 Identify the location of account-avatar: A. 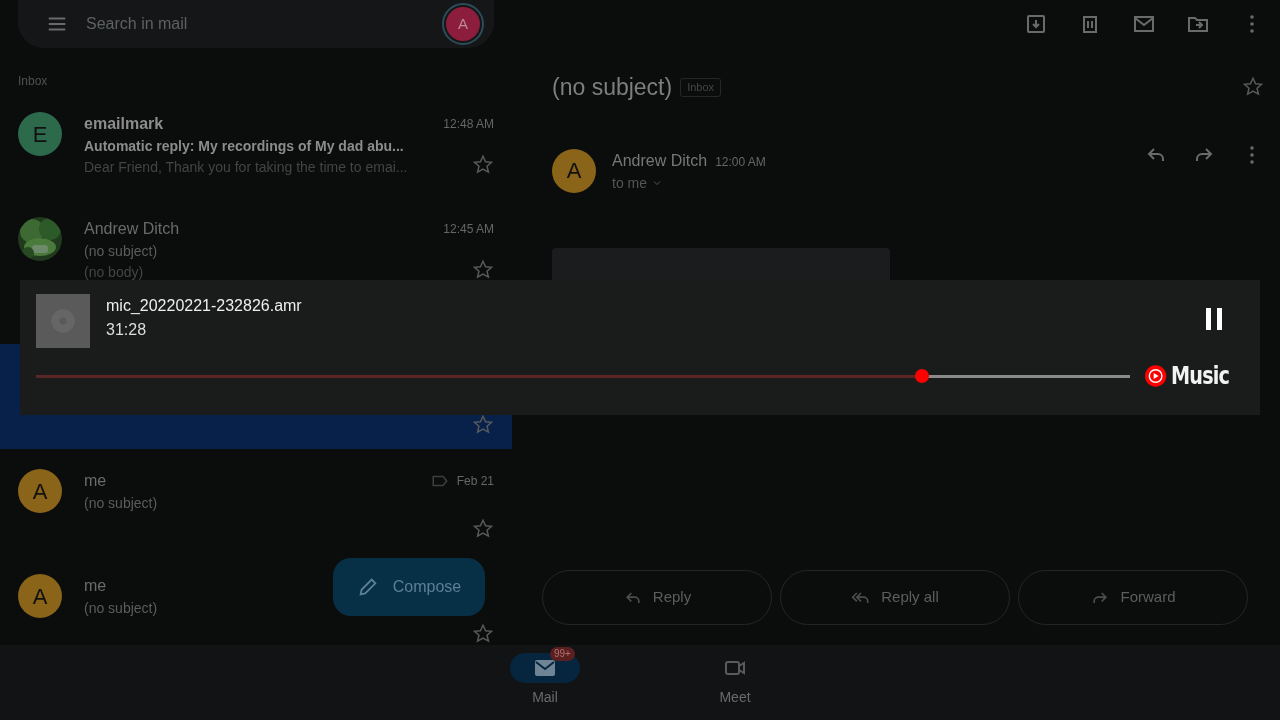
(463, 24).